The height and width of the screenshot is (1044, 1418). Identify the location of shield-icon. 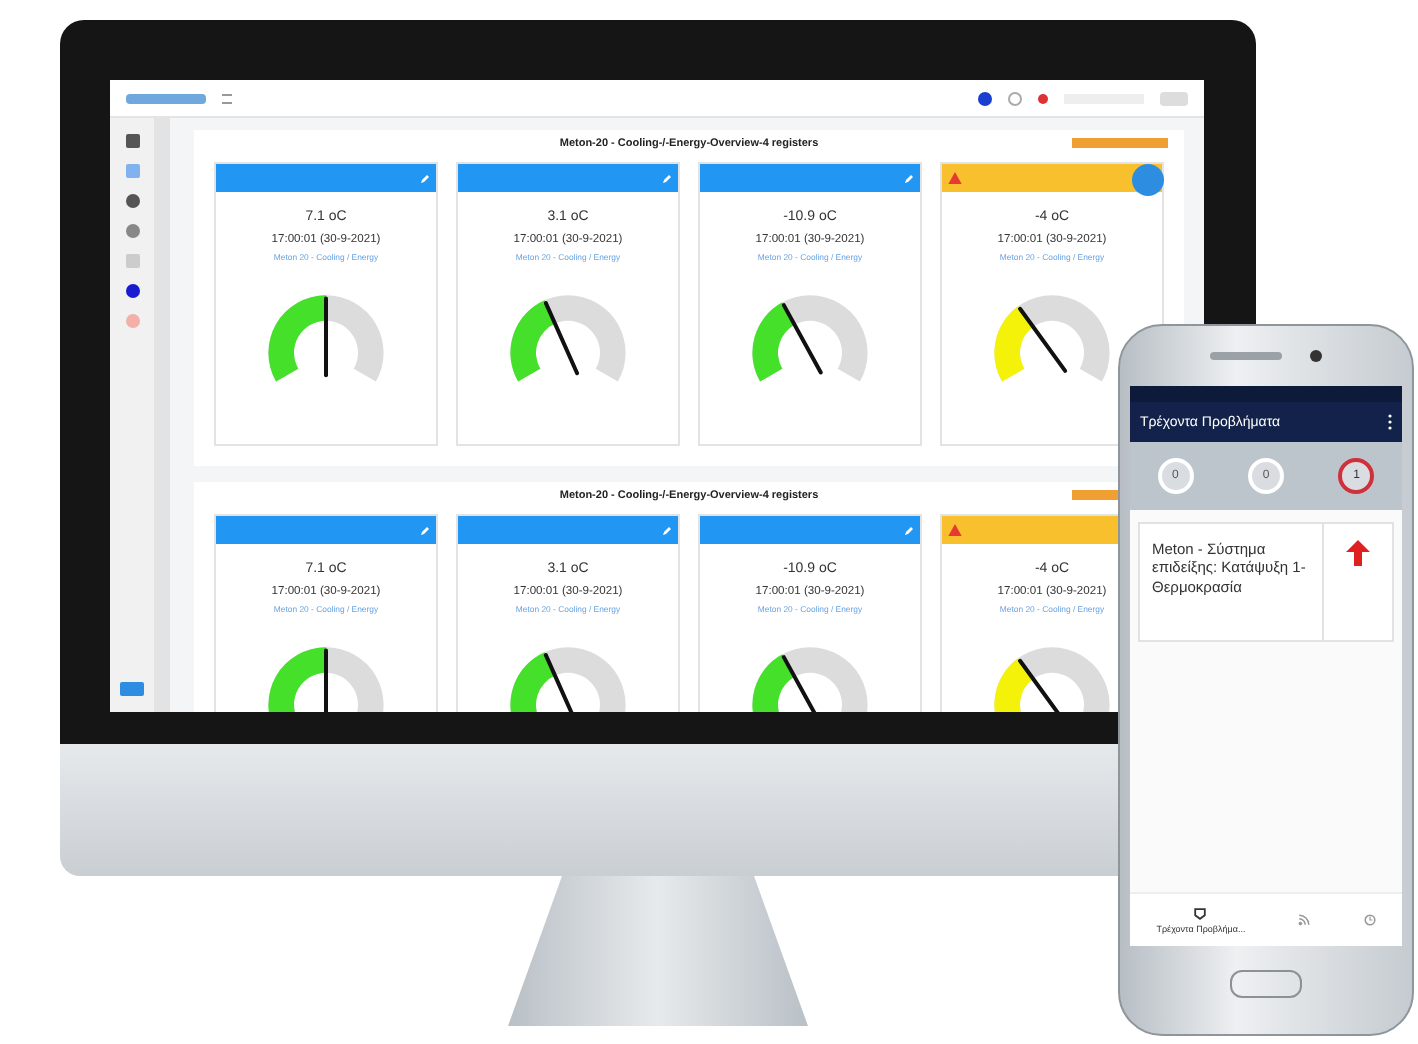
(1200, 913).